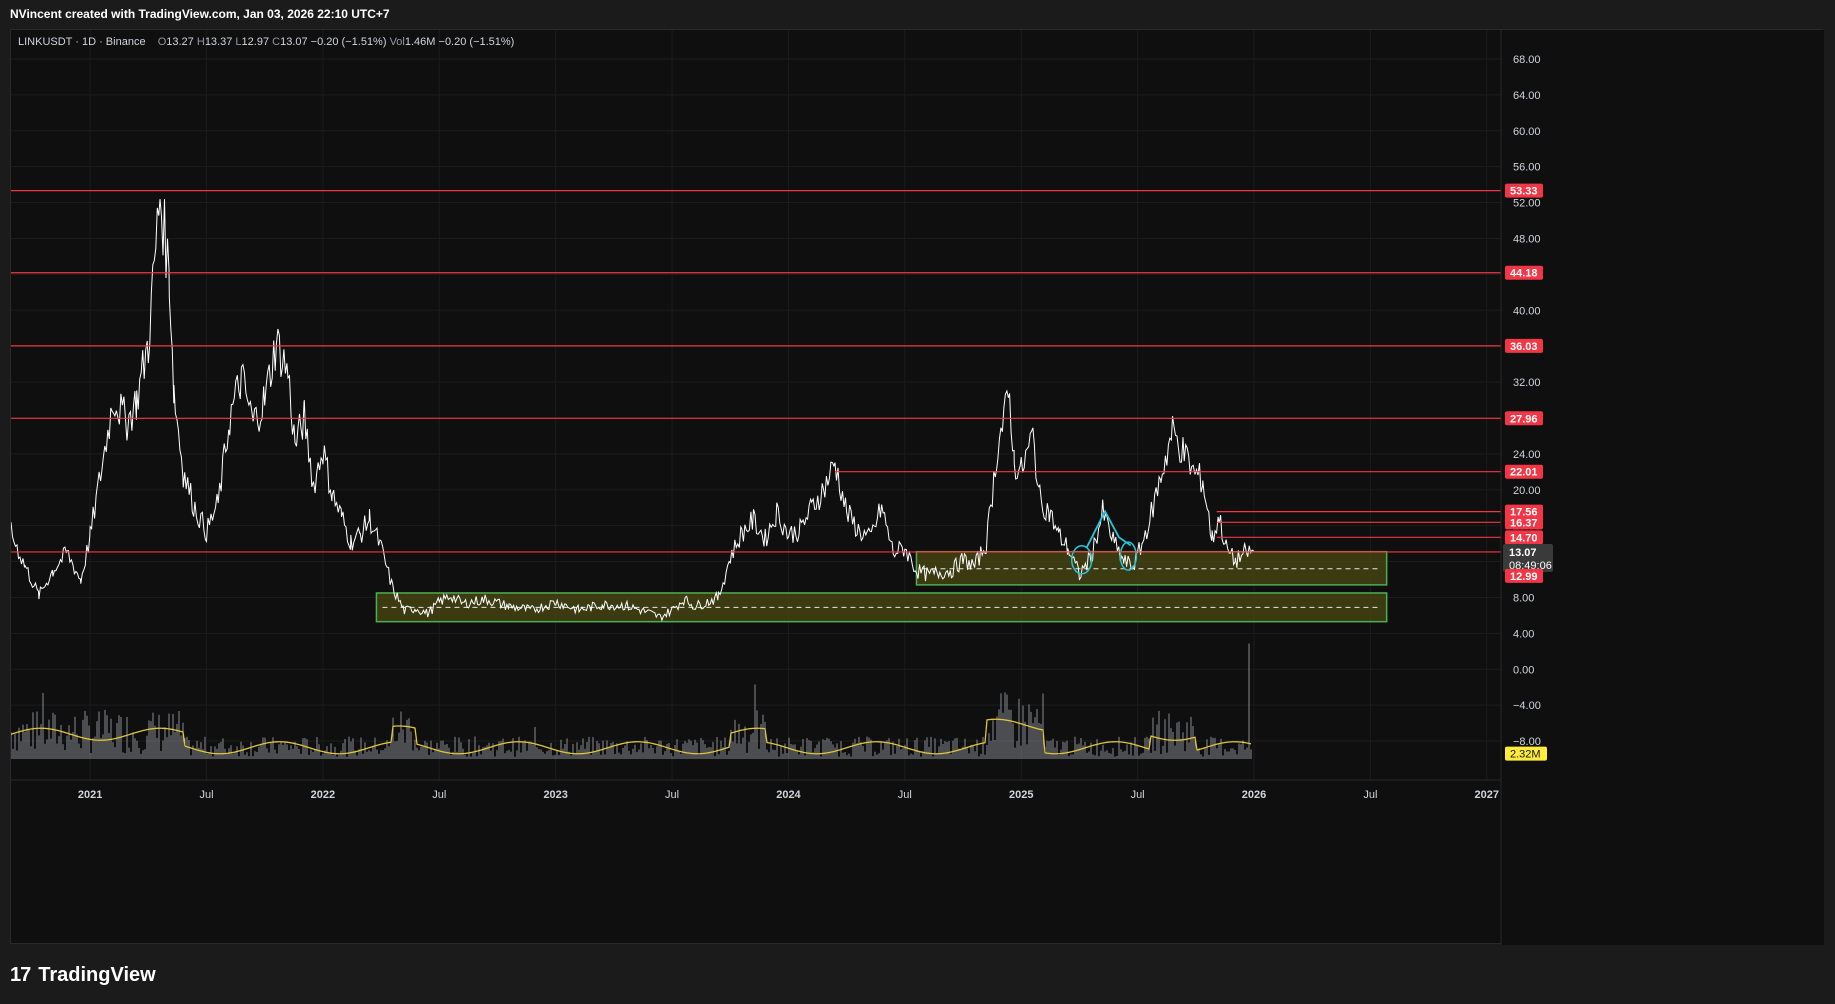  I want to click on volume-change: −0.20 (−1.51%), so click(476, 42).